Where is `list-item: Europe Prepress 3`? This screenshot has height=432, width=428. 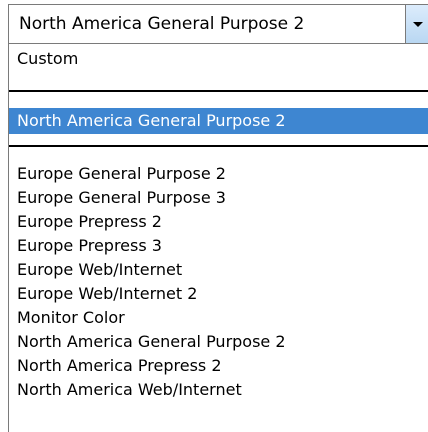 list-item: Europe Prepress 3 is located at coordinates (218, 246).